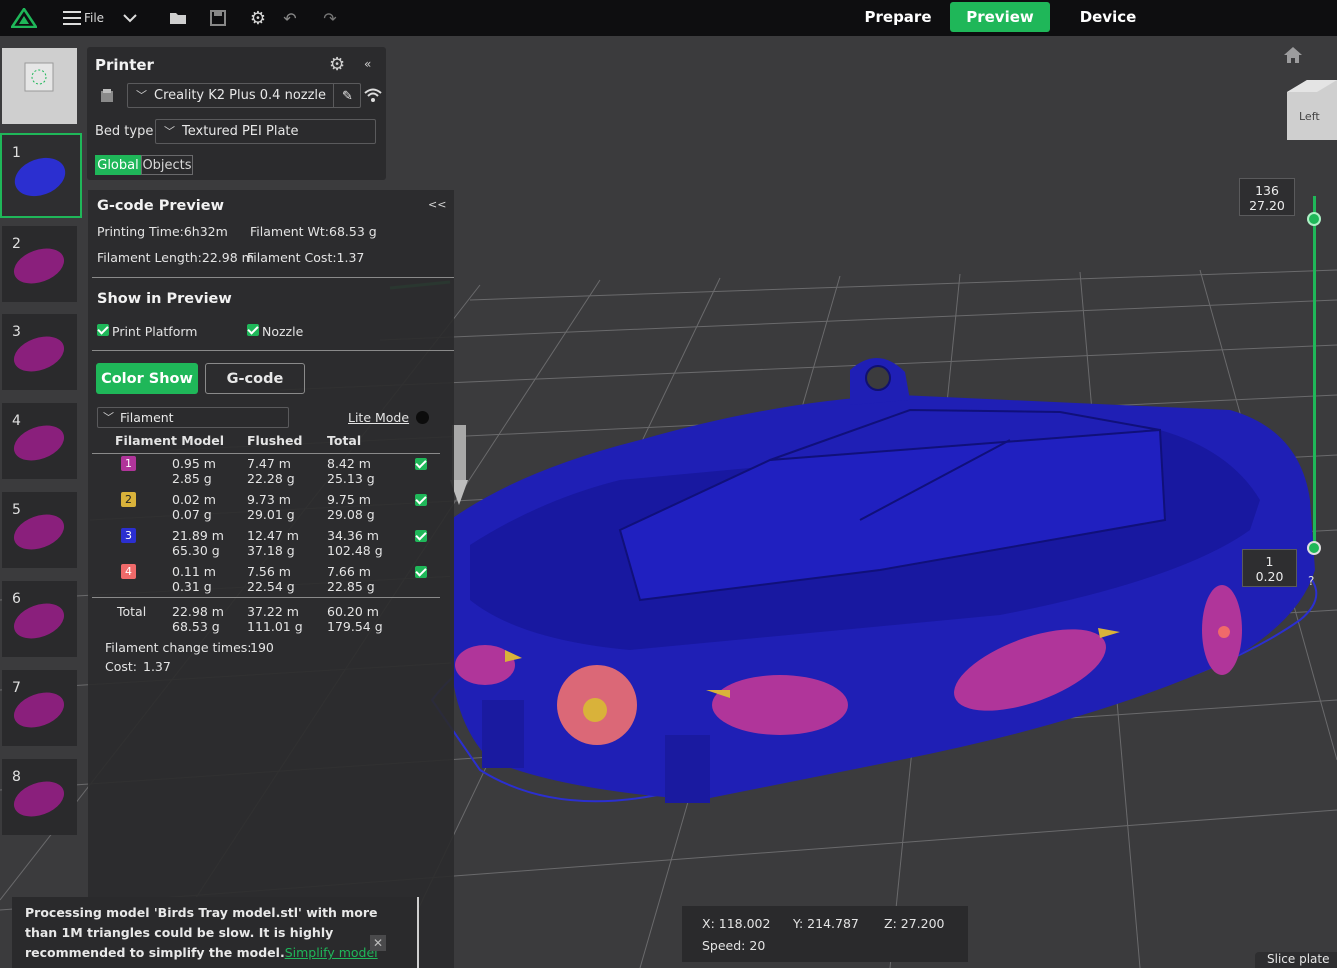  What do you see at coordinates (240, 131) in the screenshot?
I see `bed-type-value: Textured PEI Plate` at bounding box center [240, 131].